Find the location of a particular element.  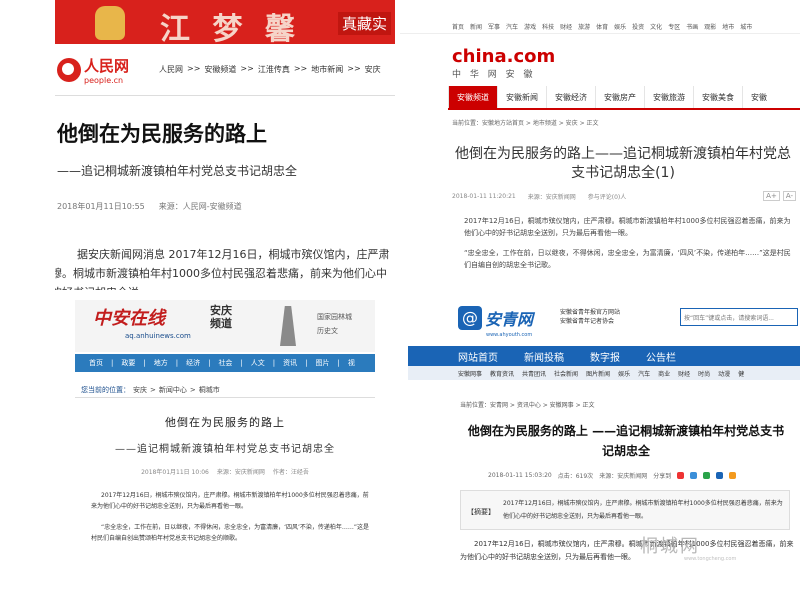

share-renren-icon is located at coordinates (720, 475).